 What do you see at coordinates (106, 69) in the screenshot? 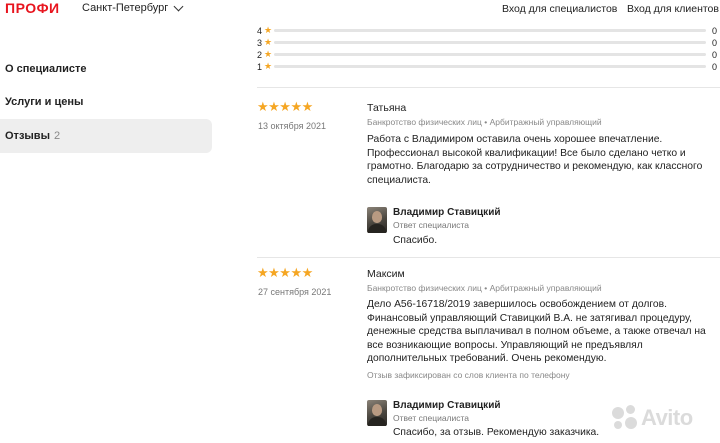
I see `sidebar-item-about: О специалисте` at bounding box center [106, 69].